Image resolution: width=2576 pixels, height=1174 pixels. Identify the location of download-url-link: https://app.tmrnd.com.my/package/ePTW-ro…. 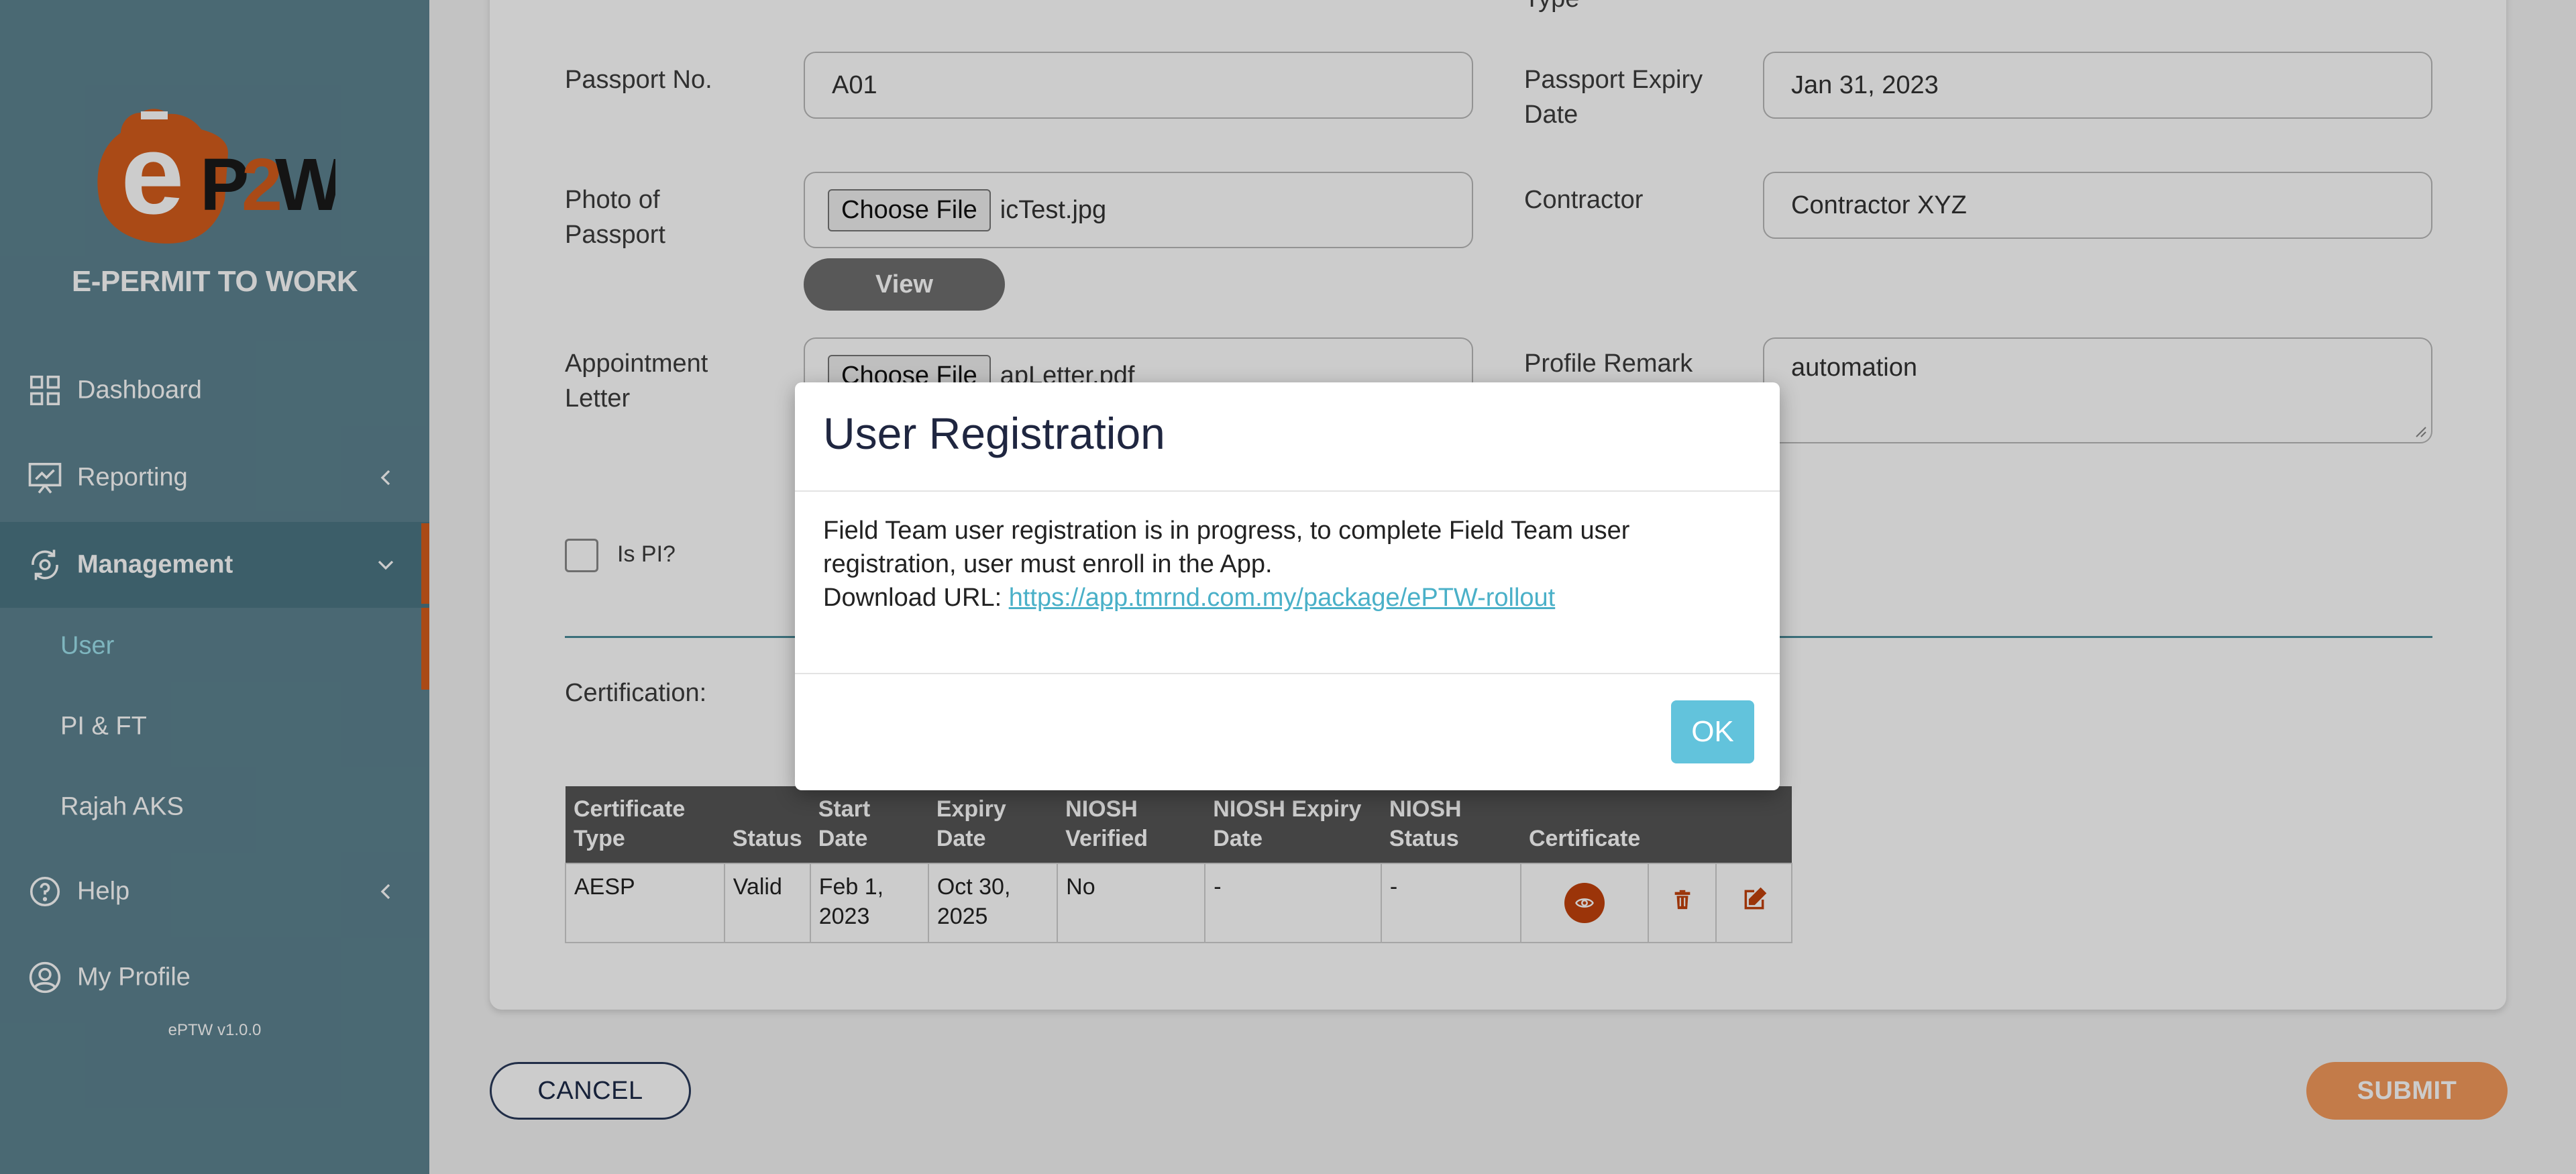
(1282, 598).